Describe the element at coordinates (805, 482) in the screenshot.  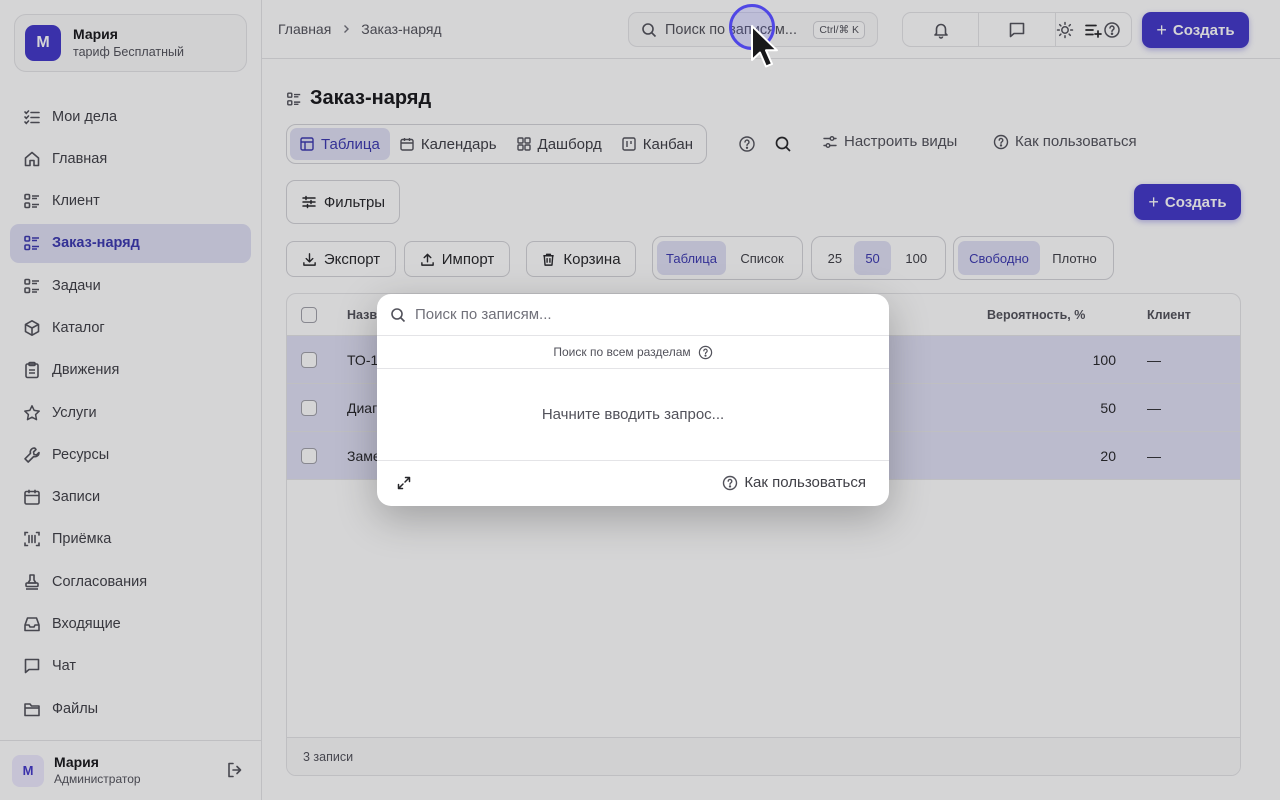
I see `search-help-label: Как пользоваться` at that location.